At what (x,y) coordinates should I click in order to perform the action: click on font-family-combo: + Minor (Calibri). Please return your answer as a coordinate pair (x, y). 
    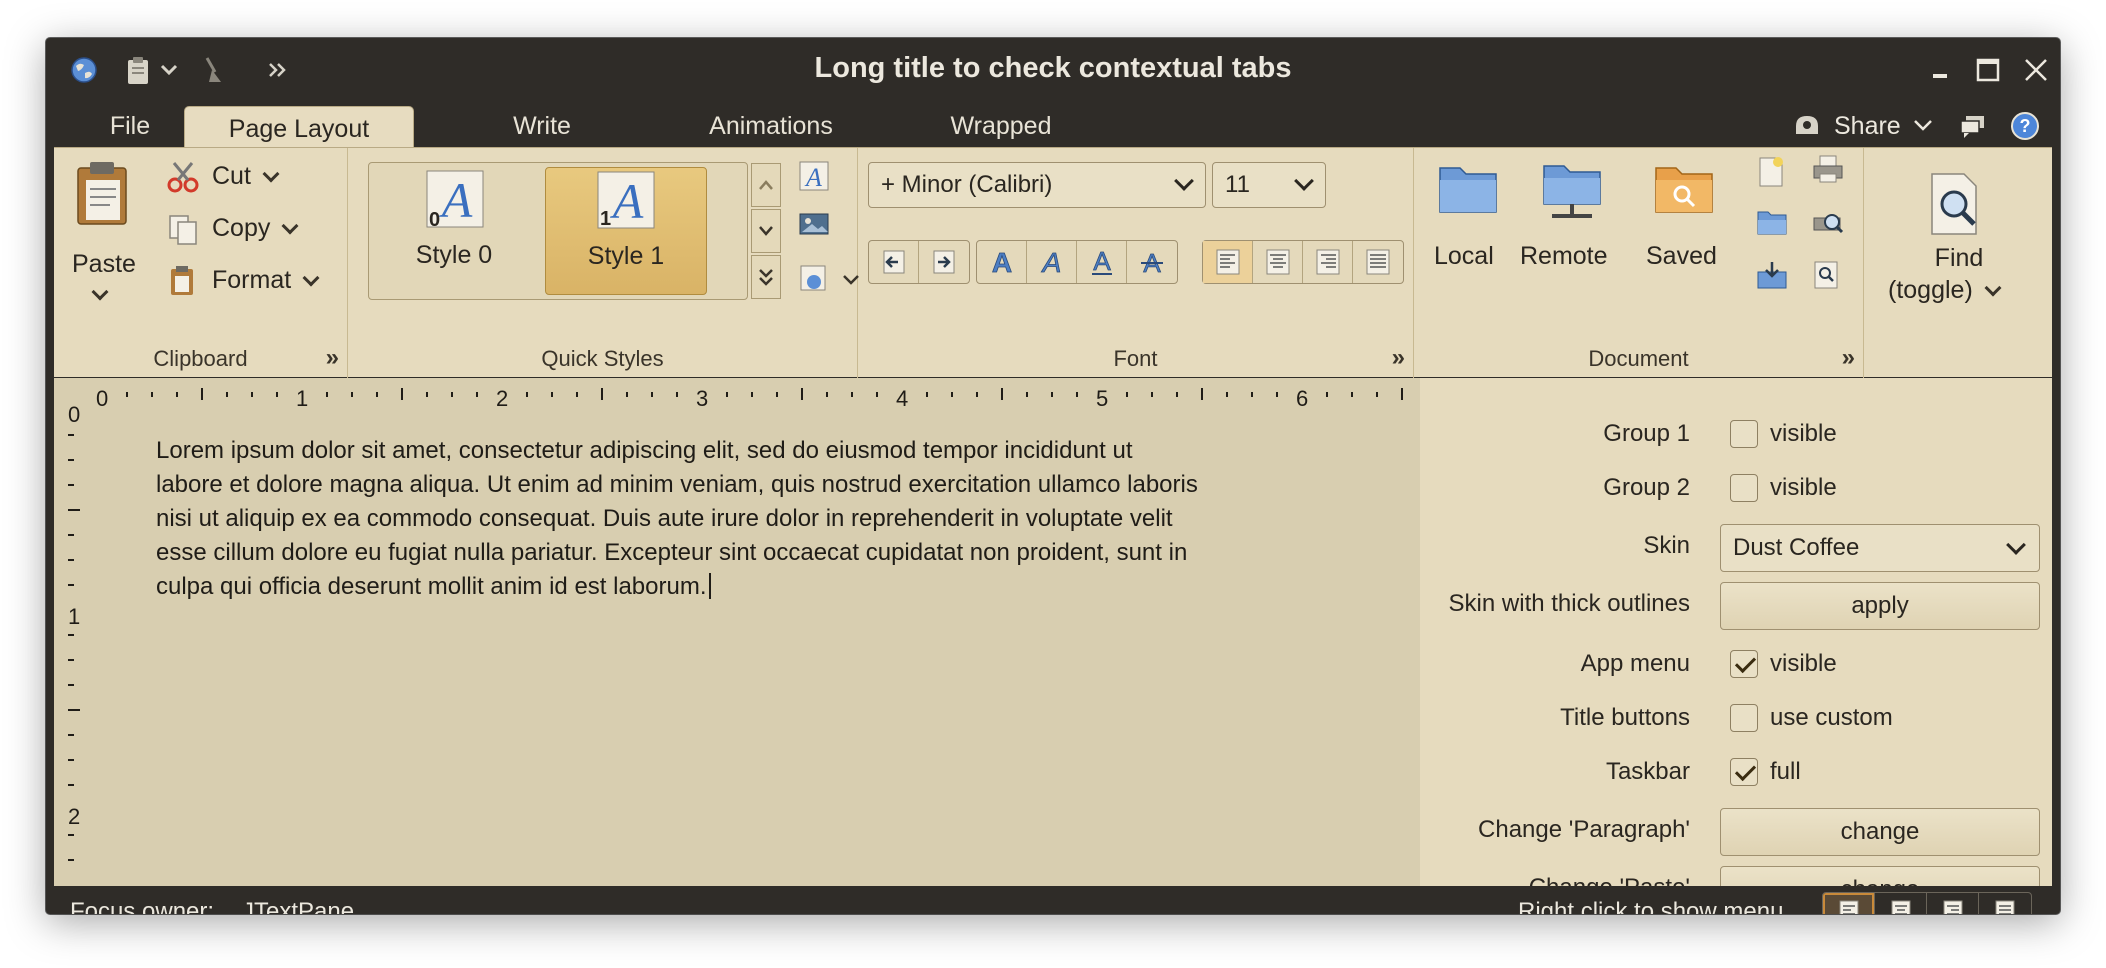
    Looking at the image, I should click on (1037, 185).